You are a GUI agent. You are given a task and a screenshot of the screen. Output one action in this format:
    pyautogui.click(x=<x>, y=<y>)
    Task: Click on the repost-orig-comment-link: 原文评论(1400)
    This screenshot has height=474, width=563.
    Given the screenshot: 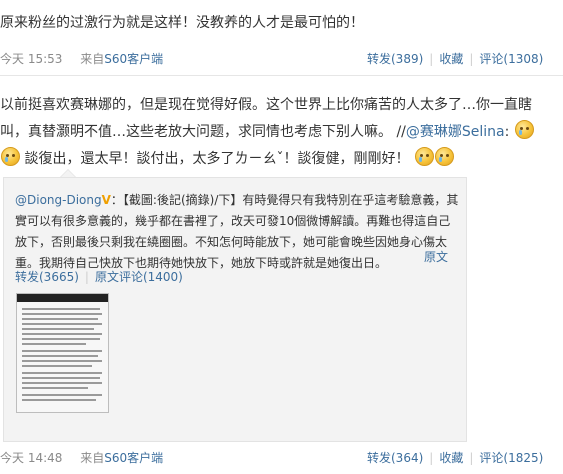 What is the action you would take?
    pyautogui.click(x=139, y=277)
    